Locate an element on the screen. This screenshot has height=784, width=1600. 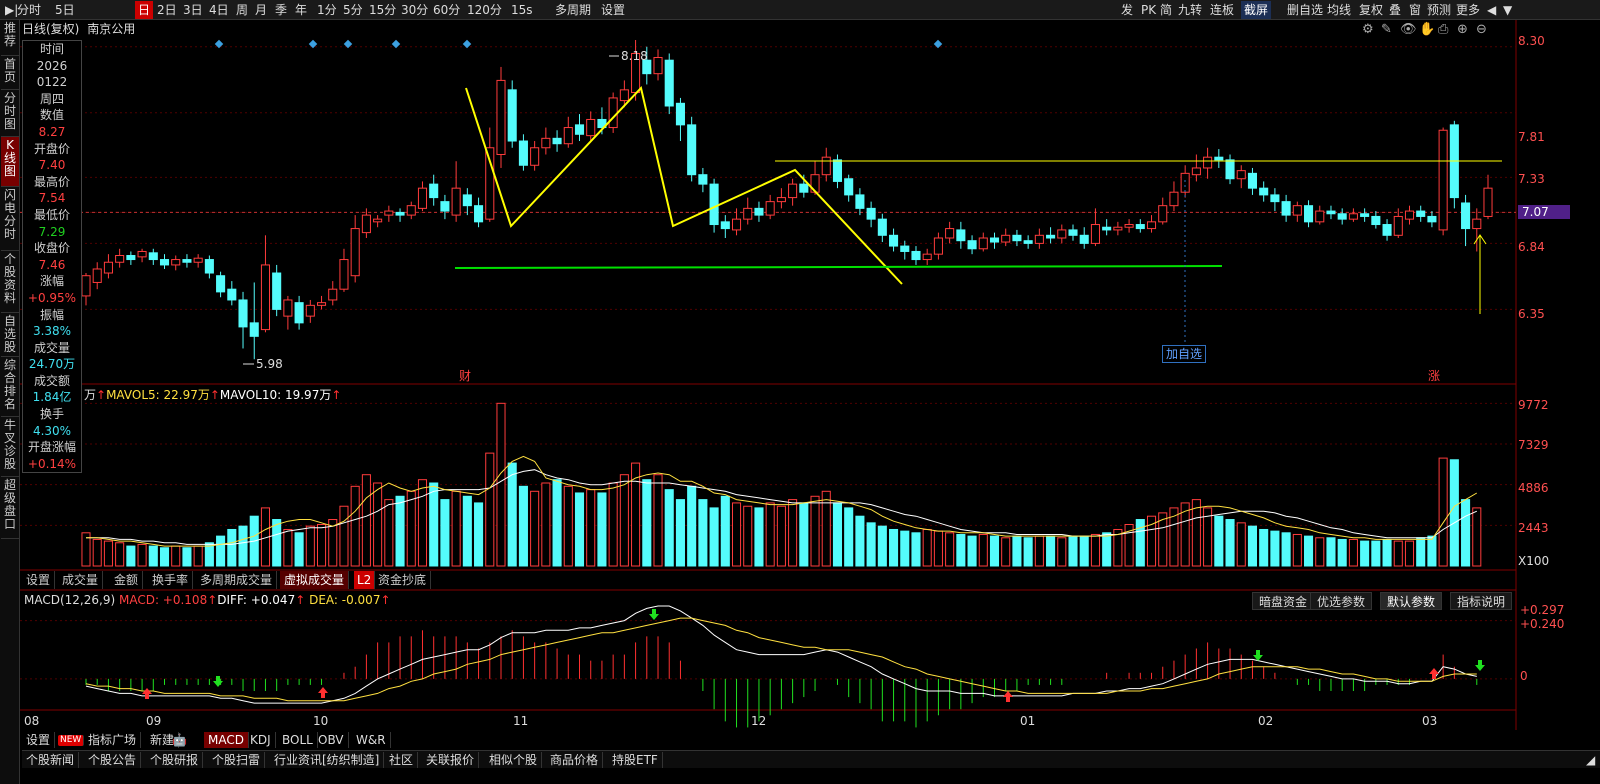
tool-7: 均线 is located at coordinates (1339, 10).